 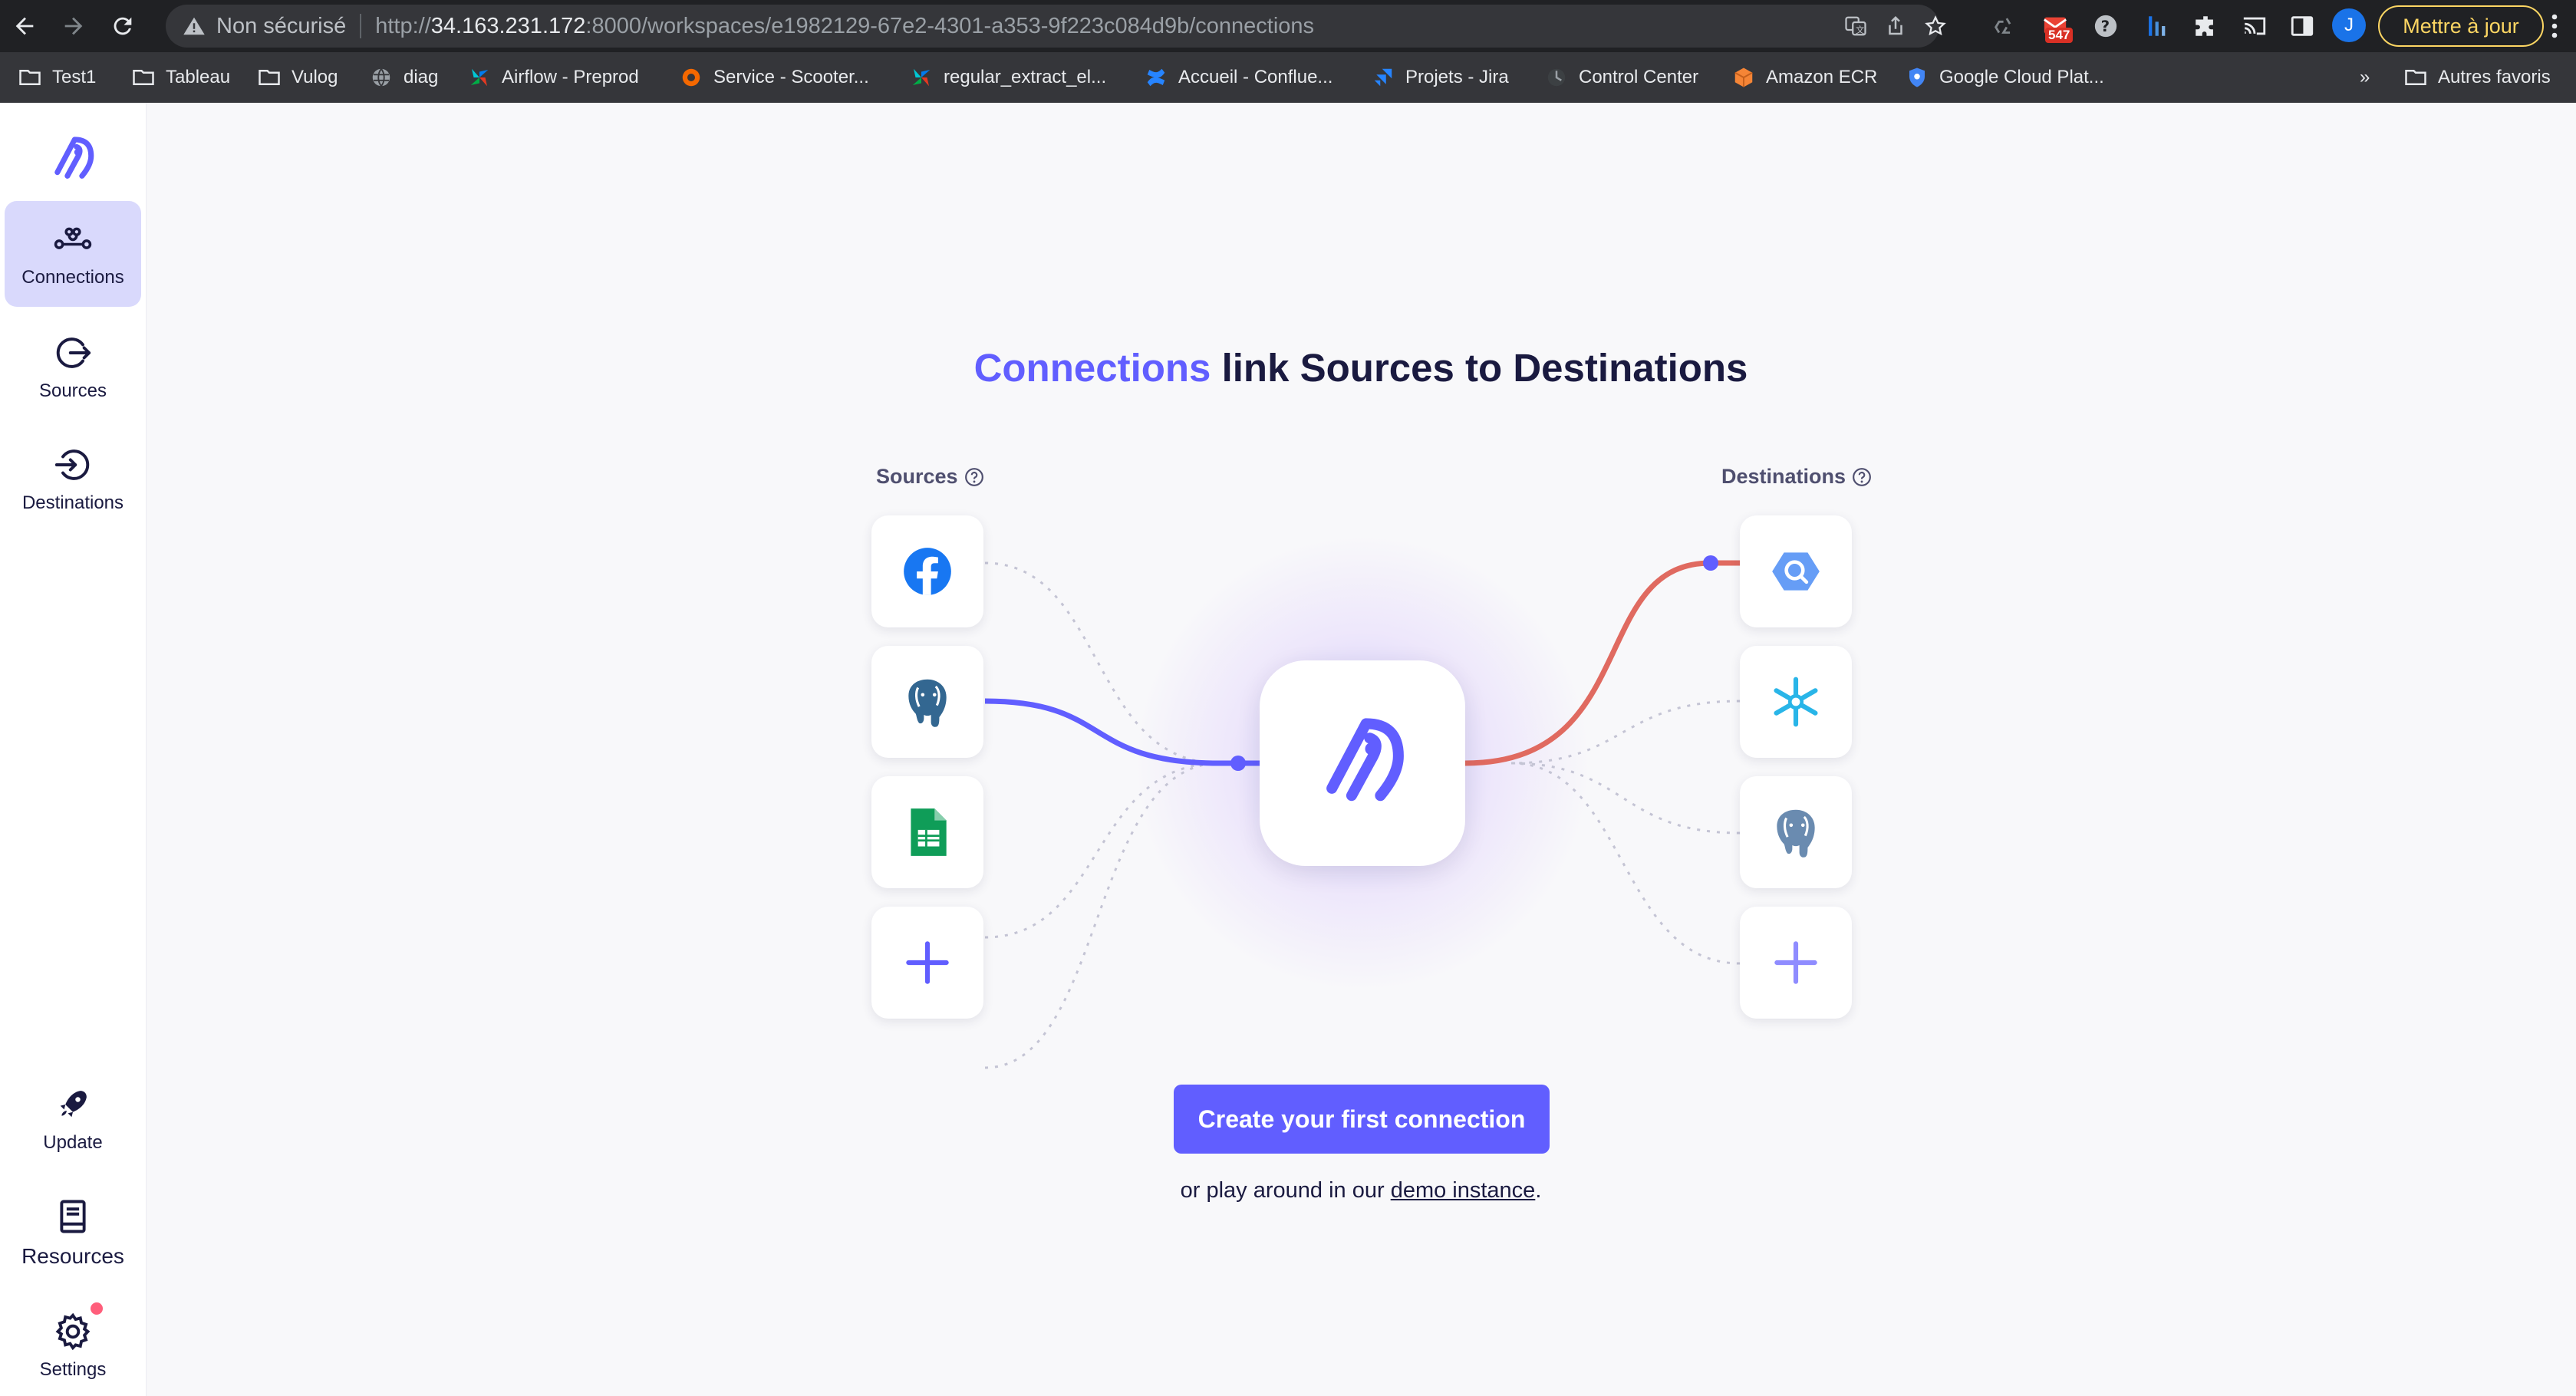 I want to click on reload-icon, so click(x=123, y=26).